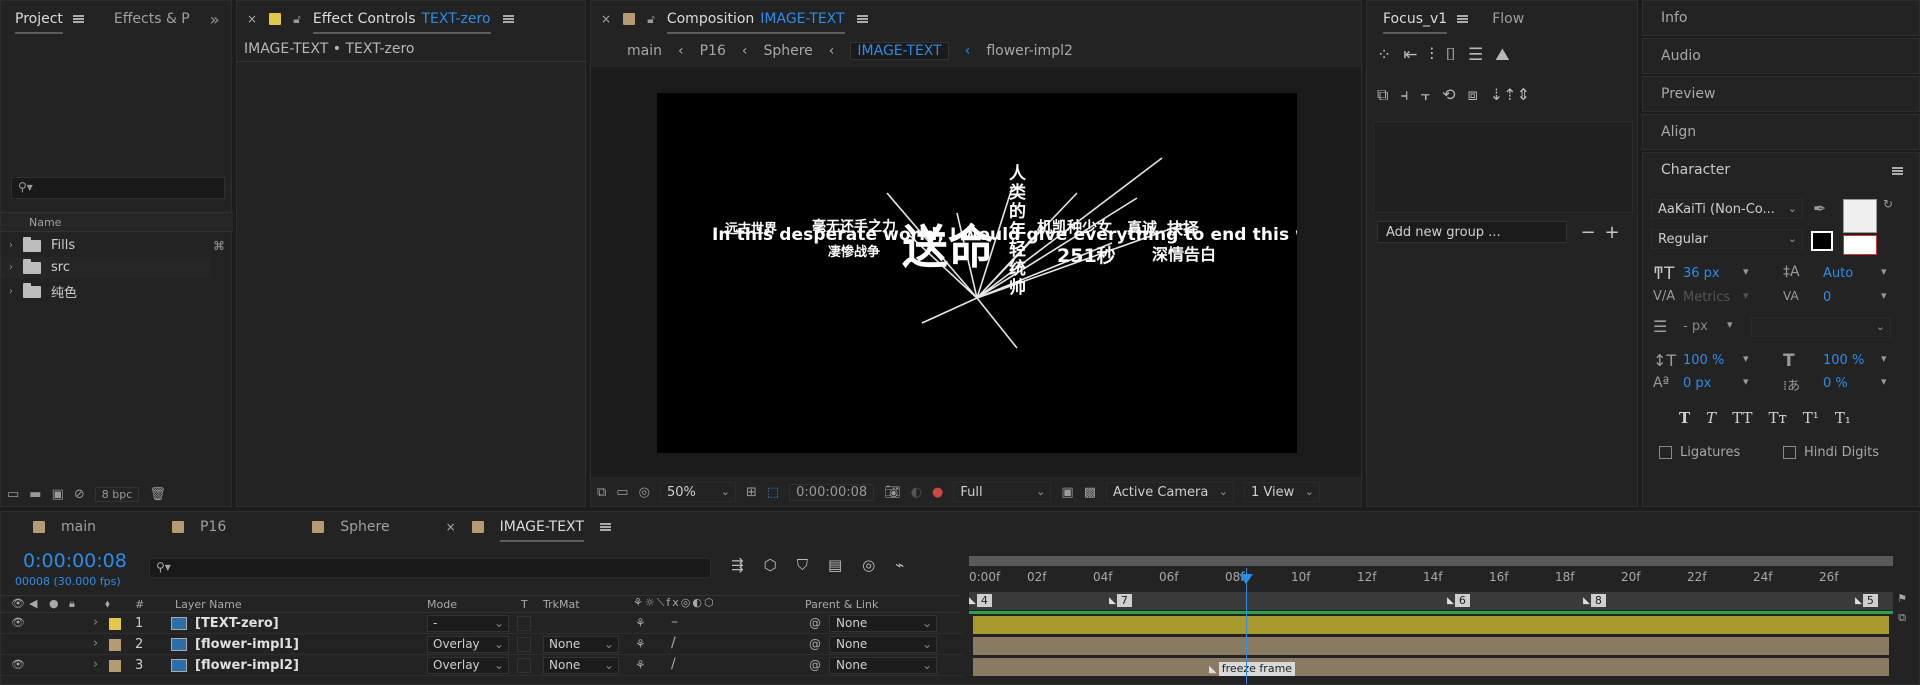 This screenshot has width=1920, height=685. I want to click on hierarchy-icon: ⌘, so click(219, 246).